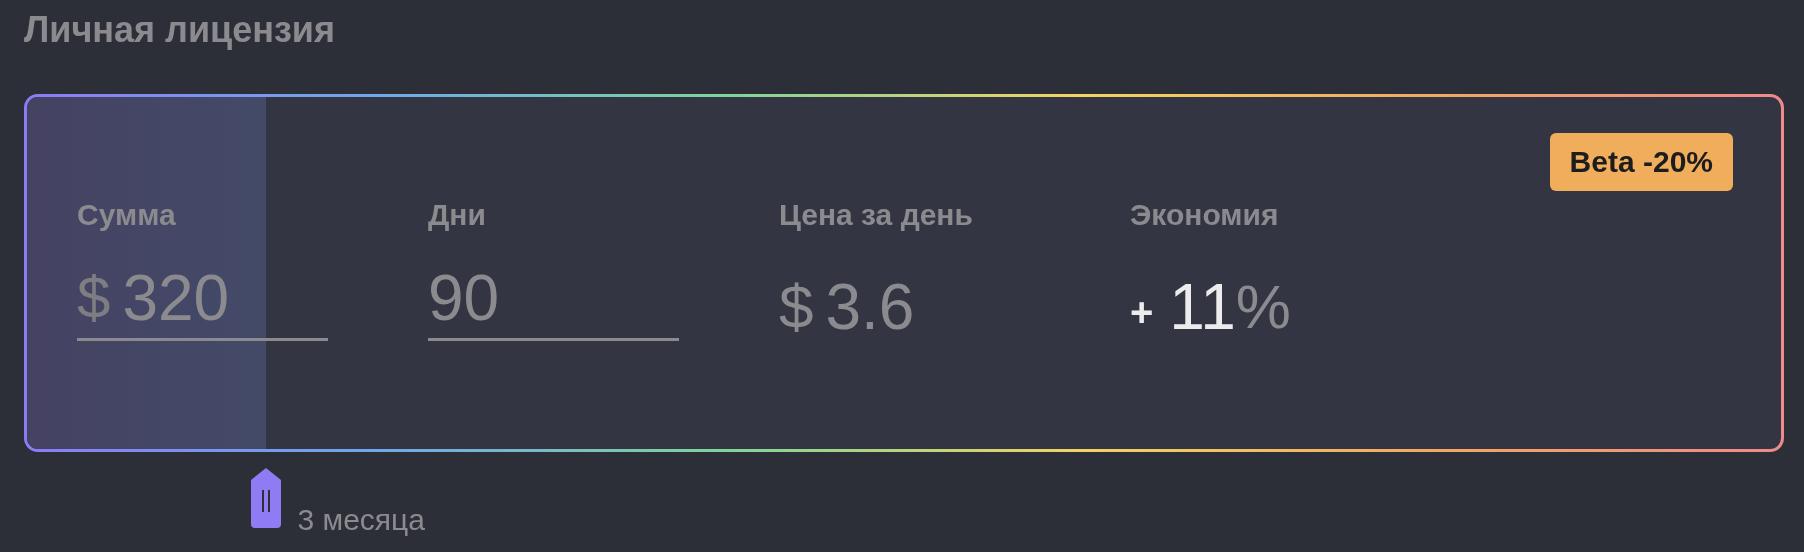  Describe the element at coordinates (127, 215) in the screenshot. I see `field-label: Сумма` at that location.